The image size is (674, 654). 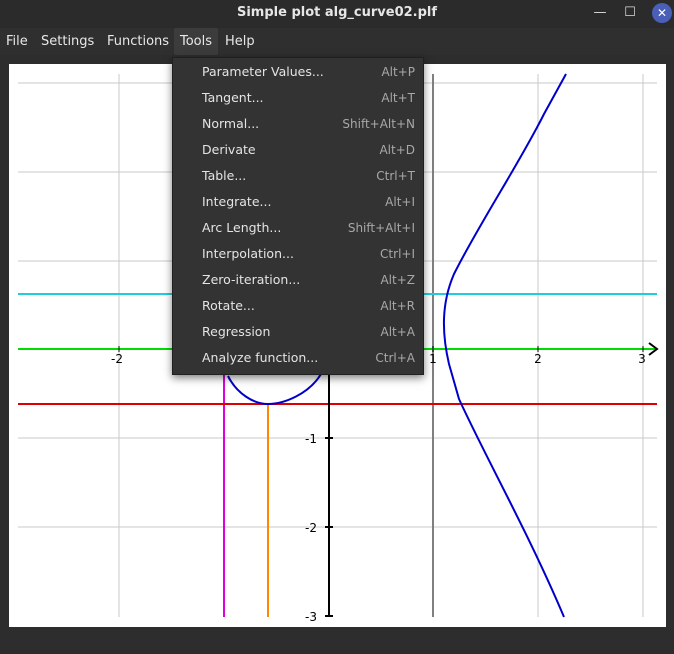 What do you see at coordinates (311, 617) in the screenshot?
I see `y-tick-label: -3` at bounding box center [311, 617].